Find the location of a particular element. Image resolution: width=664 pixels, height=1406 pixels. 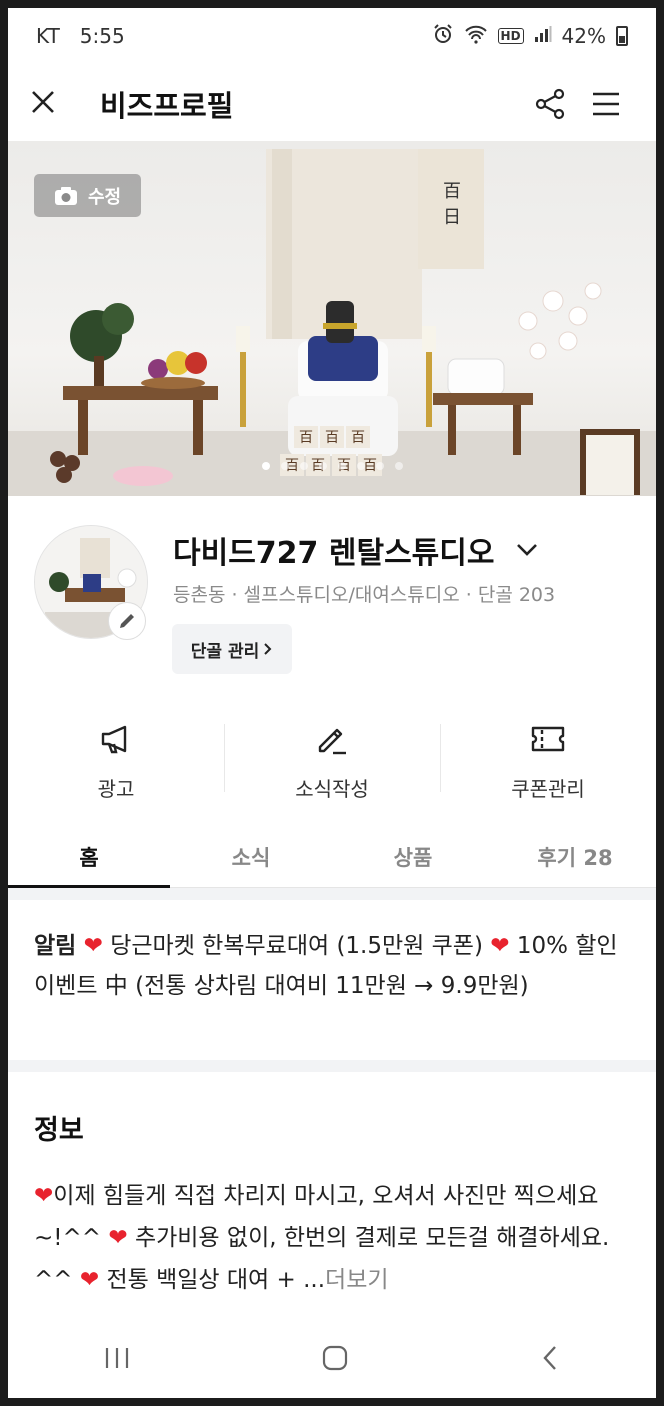

app-header: 비즈프로필 is located at coordinates (332, 104).